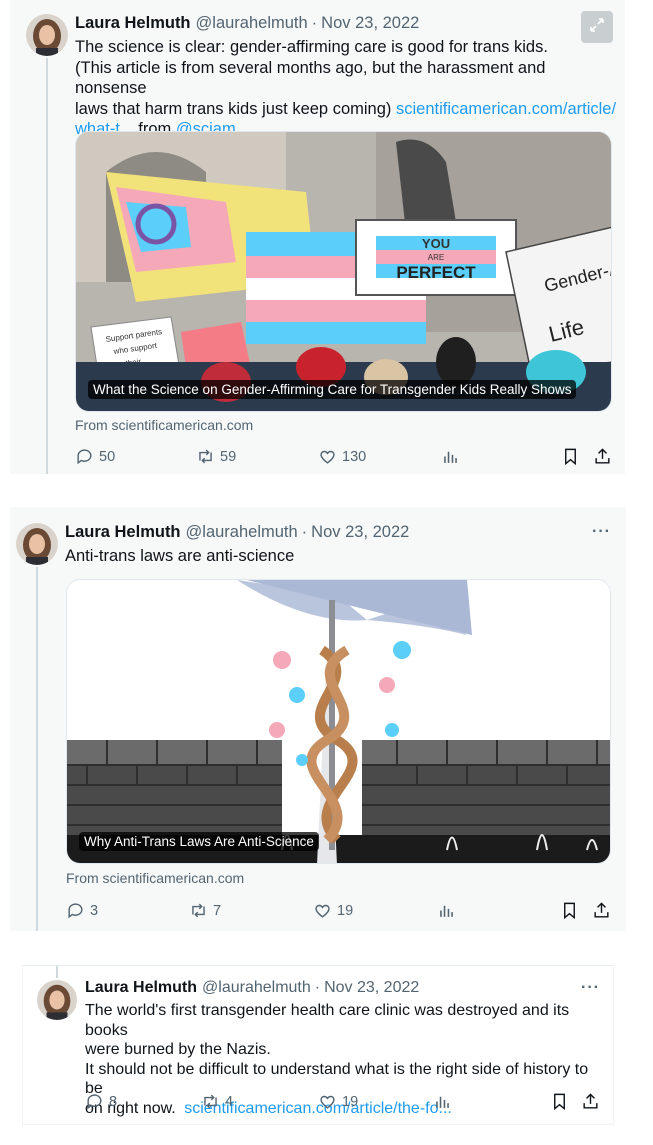 This screenshot has width=653, height=1145. I want to click on article-link: scientificamerican.com/article/, so click(506, 109).